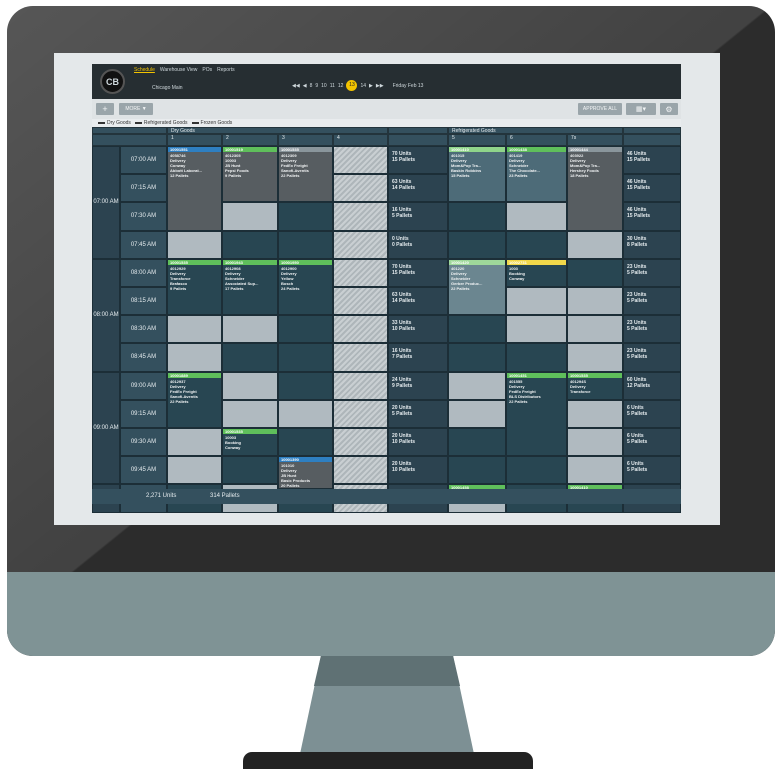 This screenshot has height=769, width=775. Describe the element at coordinates (305, 86) in the screenshot. I see `prev-day-icon: ◀` at that location.